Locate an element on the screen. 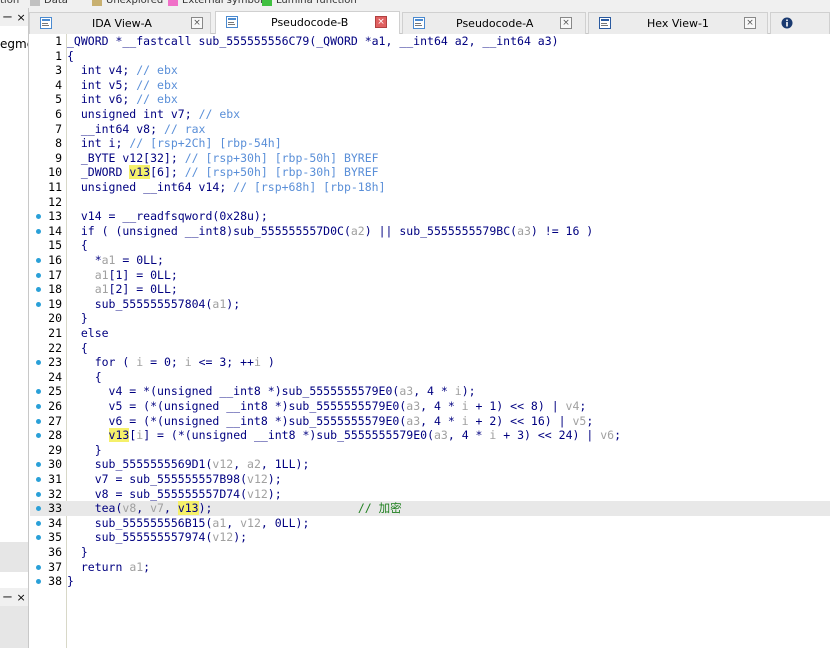  code-token: , is located at coordinates (240, 464).